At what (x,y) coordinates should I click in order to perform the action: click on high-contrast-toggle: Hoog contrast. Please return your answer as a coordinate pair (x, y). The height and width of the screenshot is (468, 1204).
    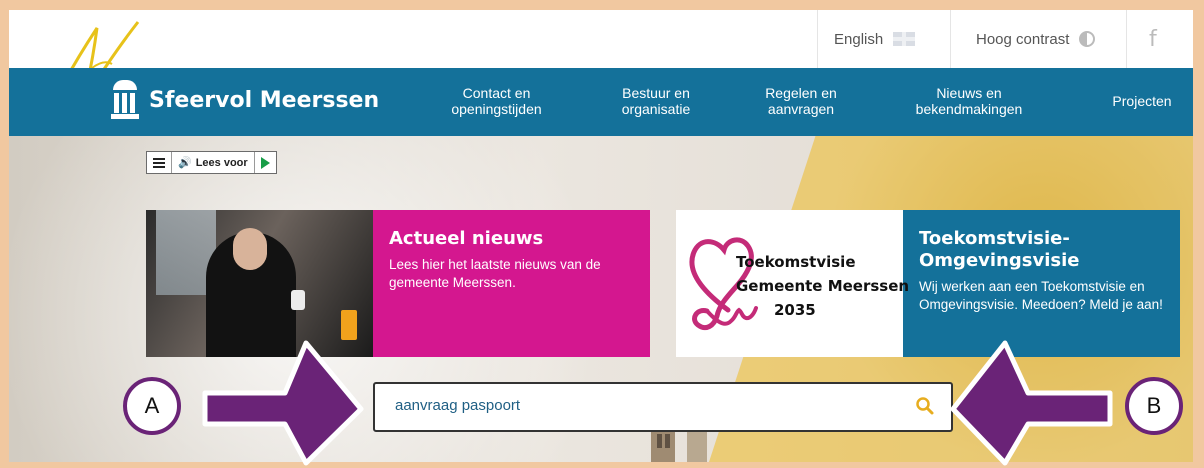
    Looking at the image, I should click on (1036, 39).